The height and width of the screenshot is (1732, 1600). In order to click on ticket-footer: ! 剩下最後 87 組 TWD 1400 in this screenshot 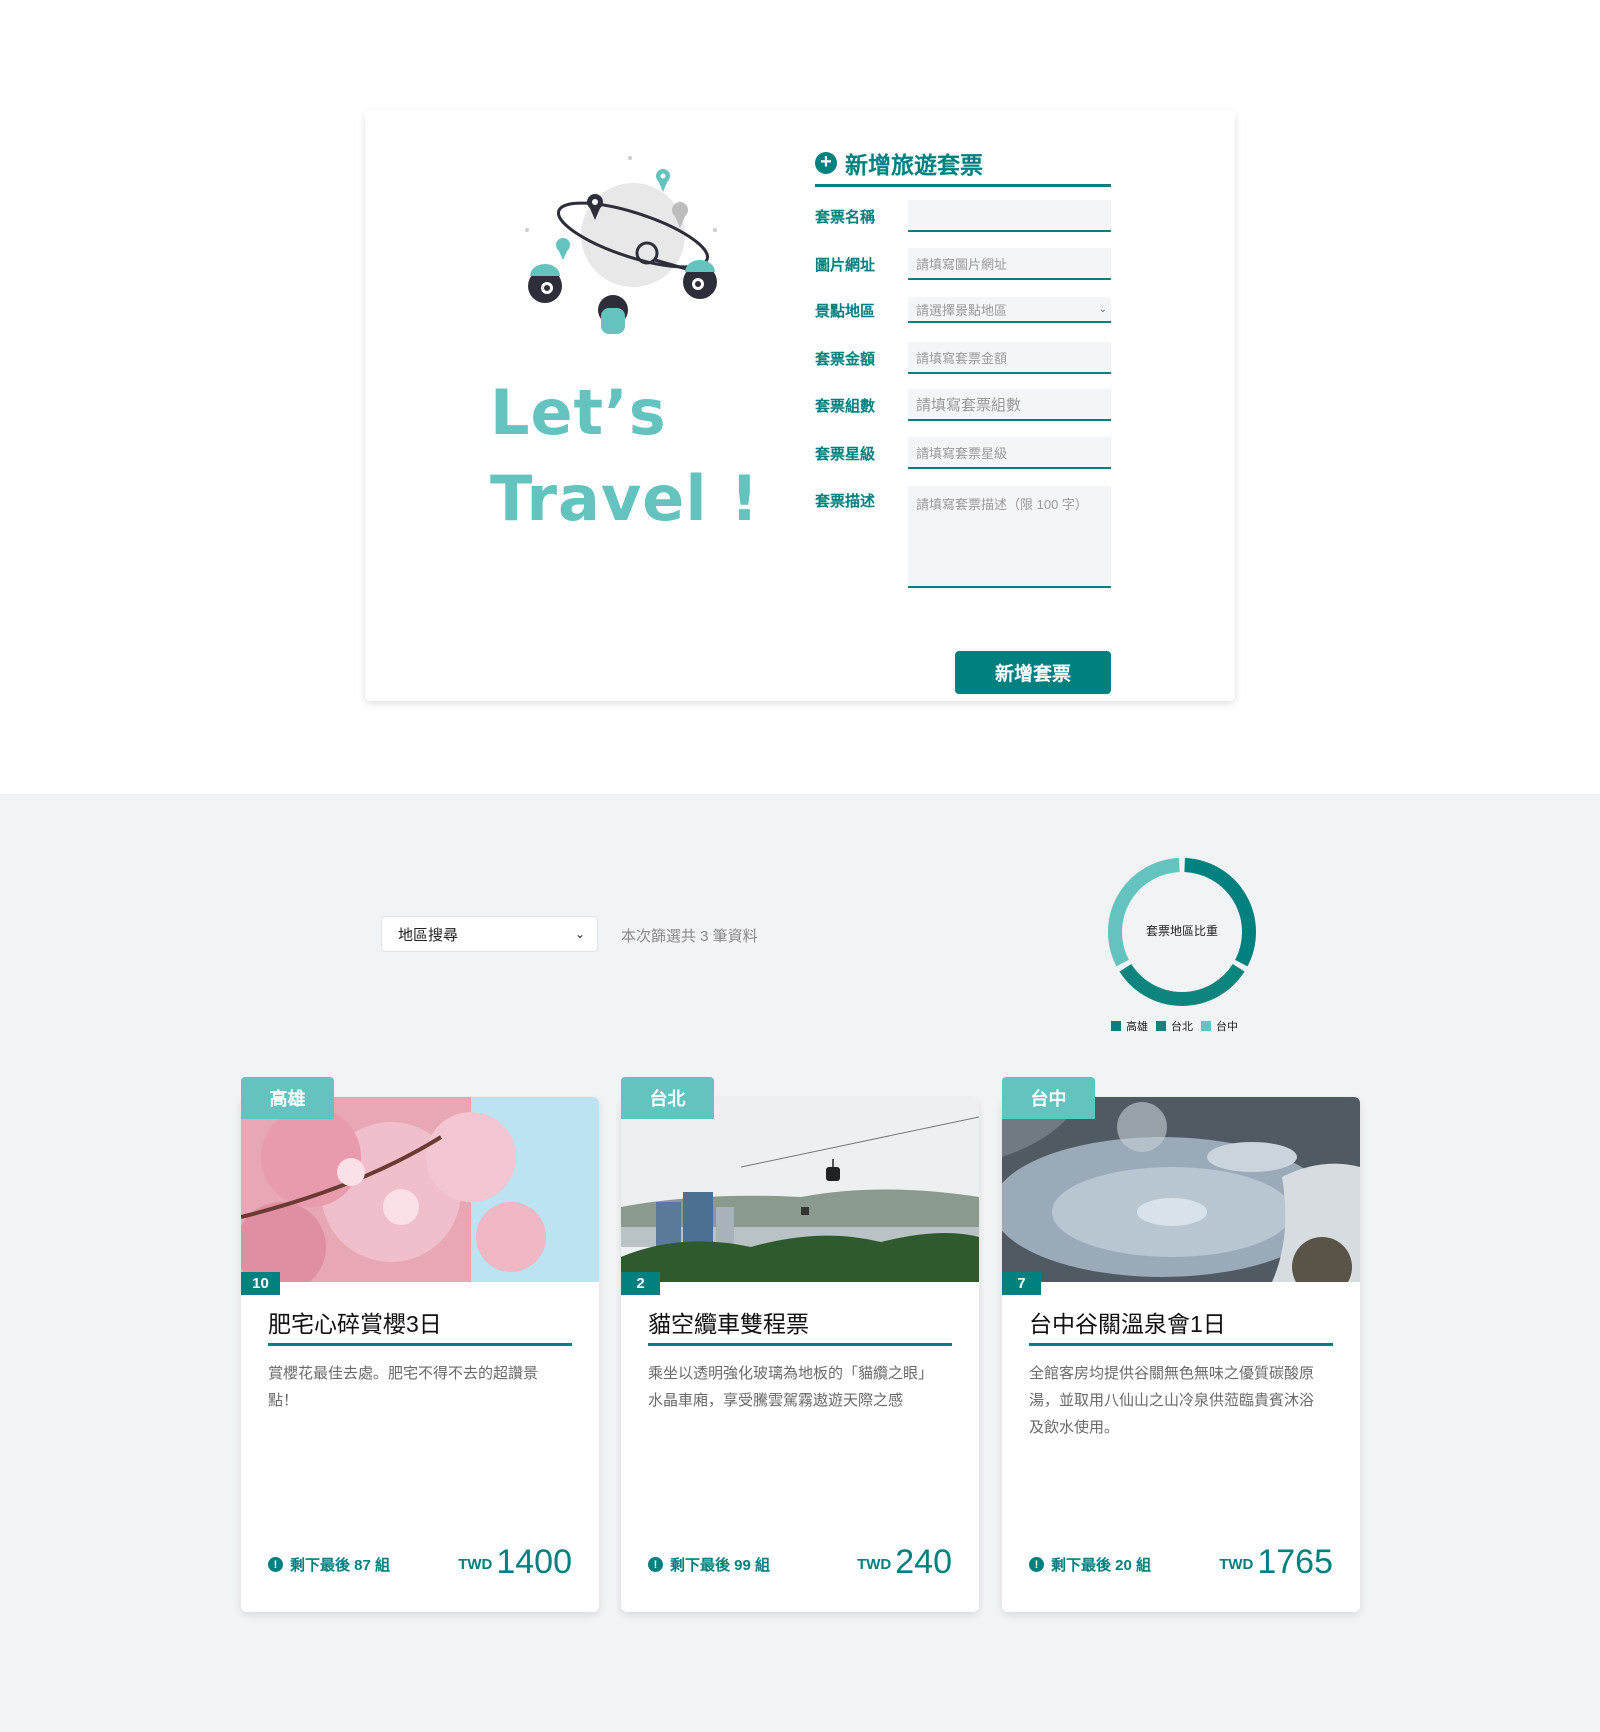, I will do `click(420, 1562)`.